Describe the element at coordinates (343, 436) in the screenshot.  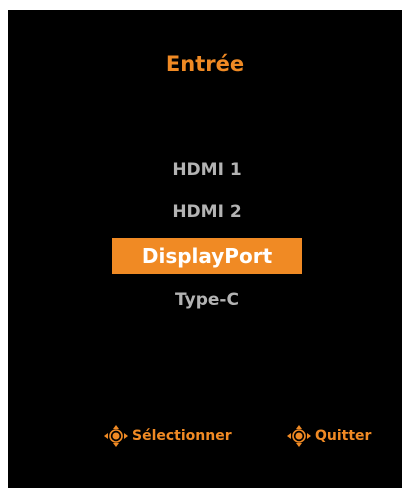
I see `exit-label: Quitter` at that location.